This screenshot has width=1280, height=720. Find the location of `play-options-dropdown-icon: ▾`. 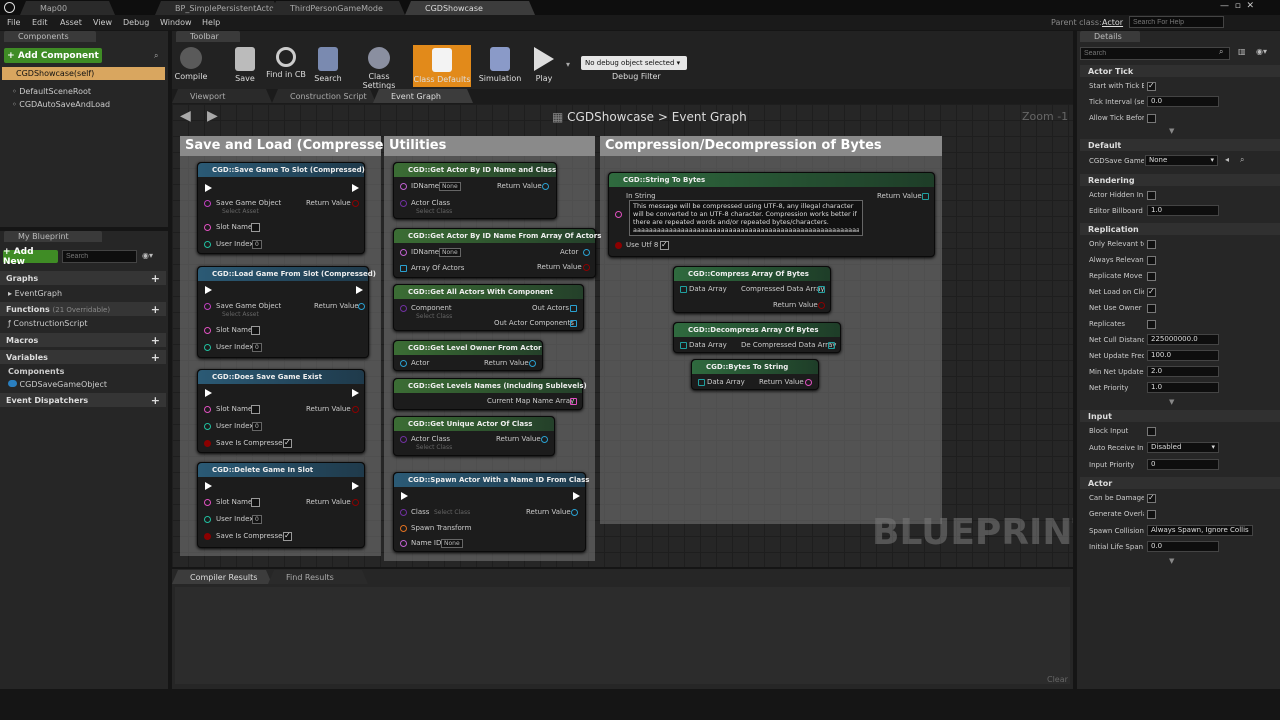

play-options-dropdown-icon: ▾ is located at coordinates (568, 64).